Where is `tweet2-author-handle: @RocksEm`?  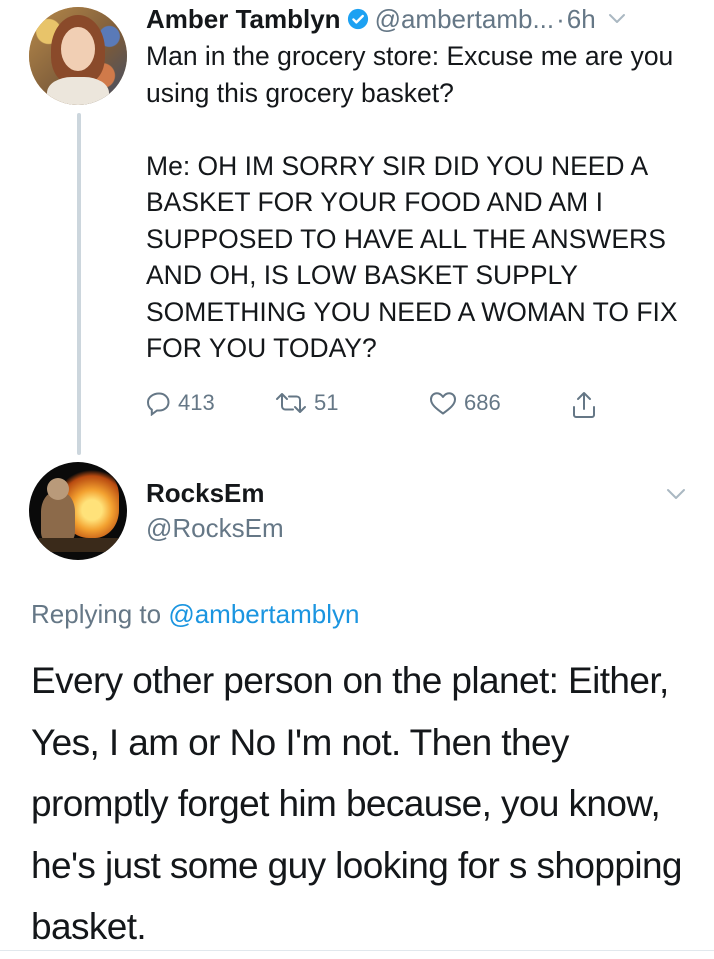
tweet2-author-handle: @RocksEm is located at coordinates (215, 528).